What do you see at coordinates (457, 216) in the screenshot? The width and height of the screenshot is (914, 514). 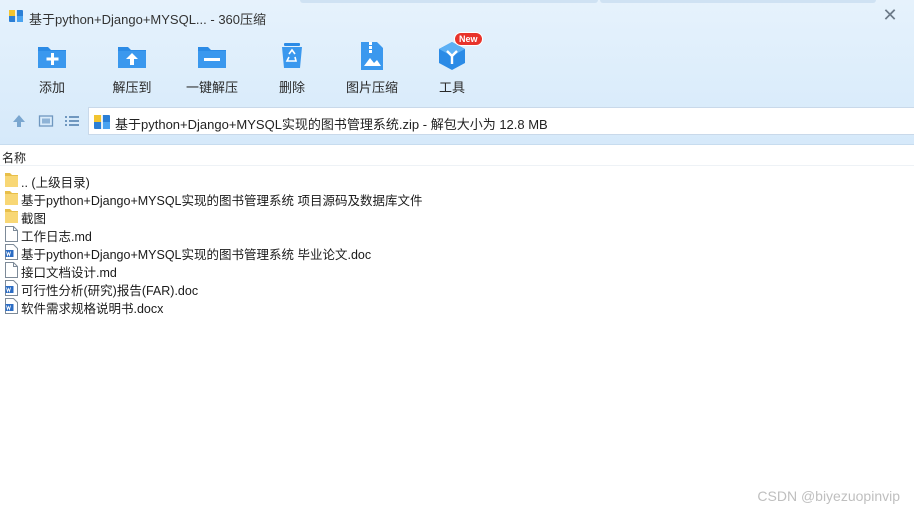 I see `list-item: 截图` at bounding box center [457, 216].